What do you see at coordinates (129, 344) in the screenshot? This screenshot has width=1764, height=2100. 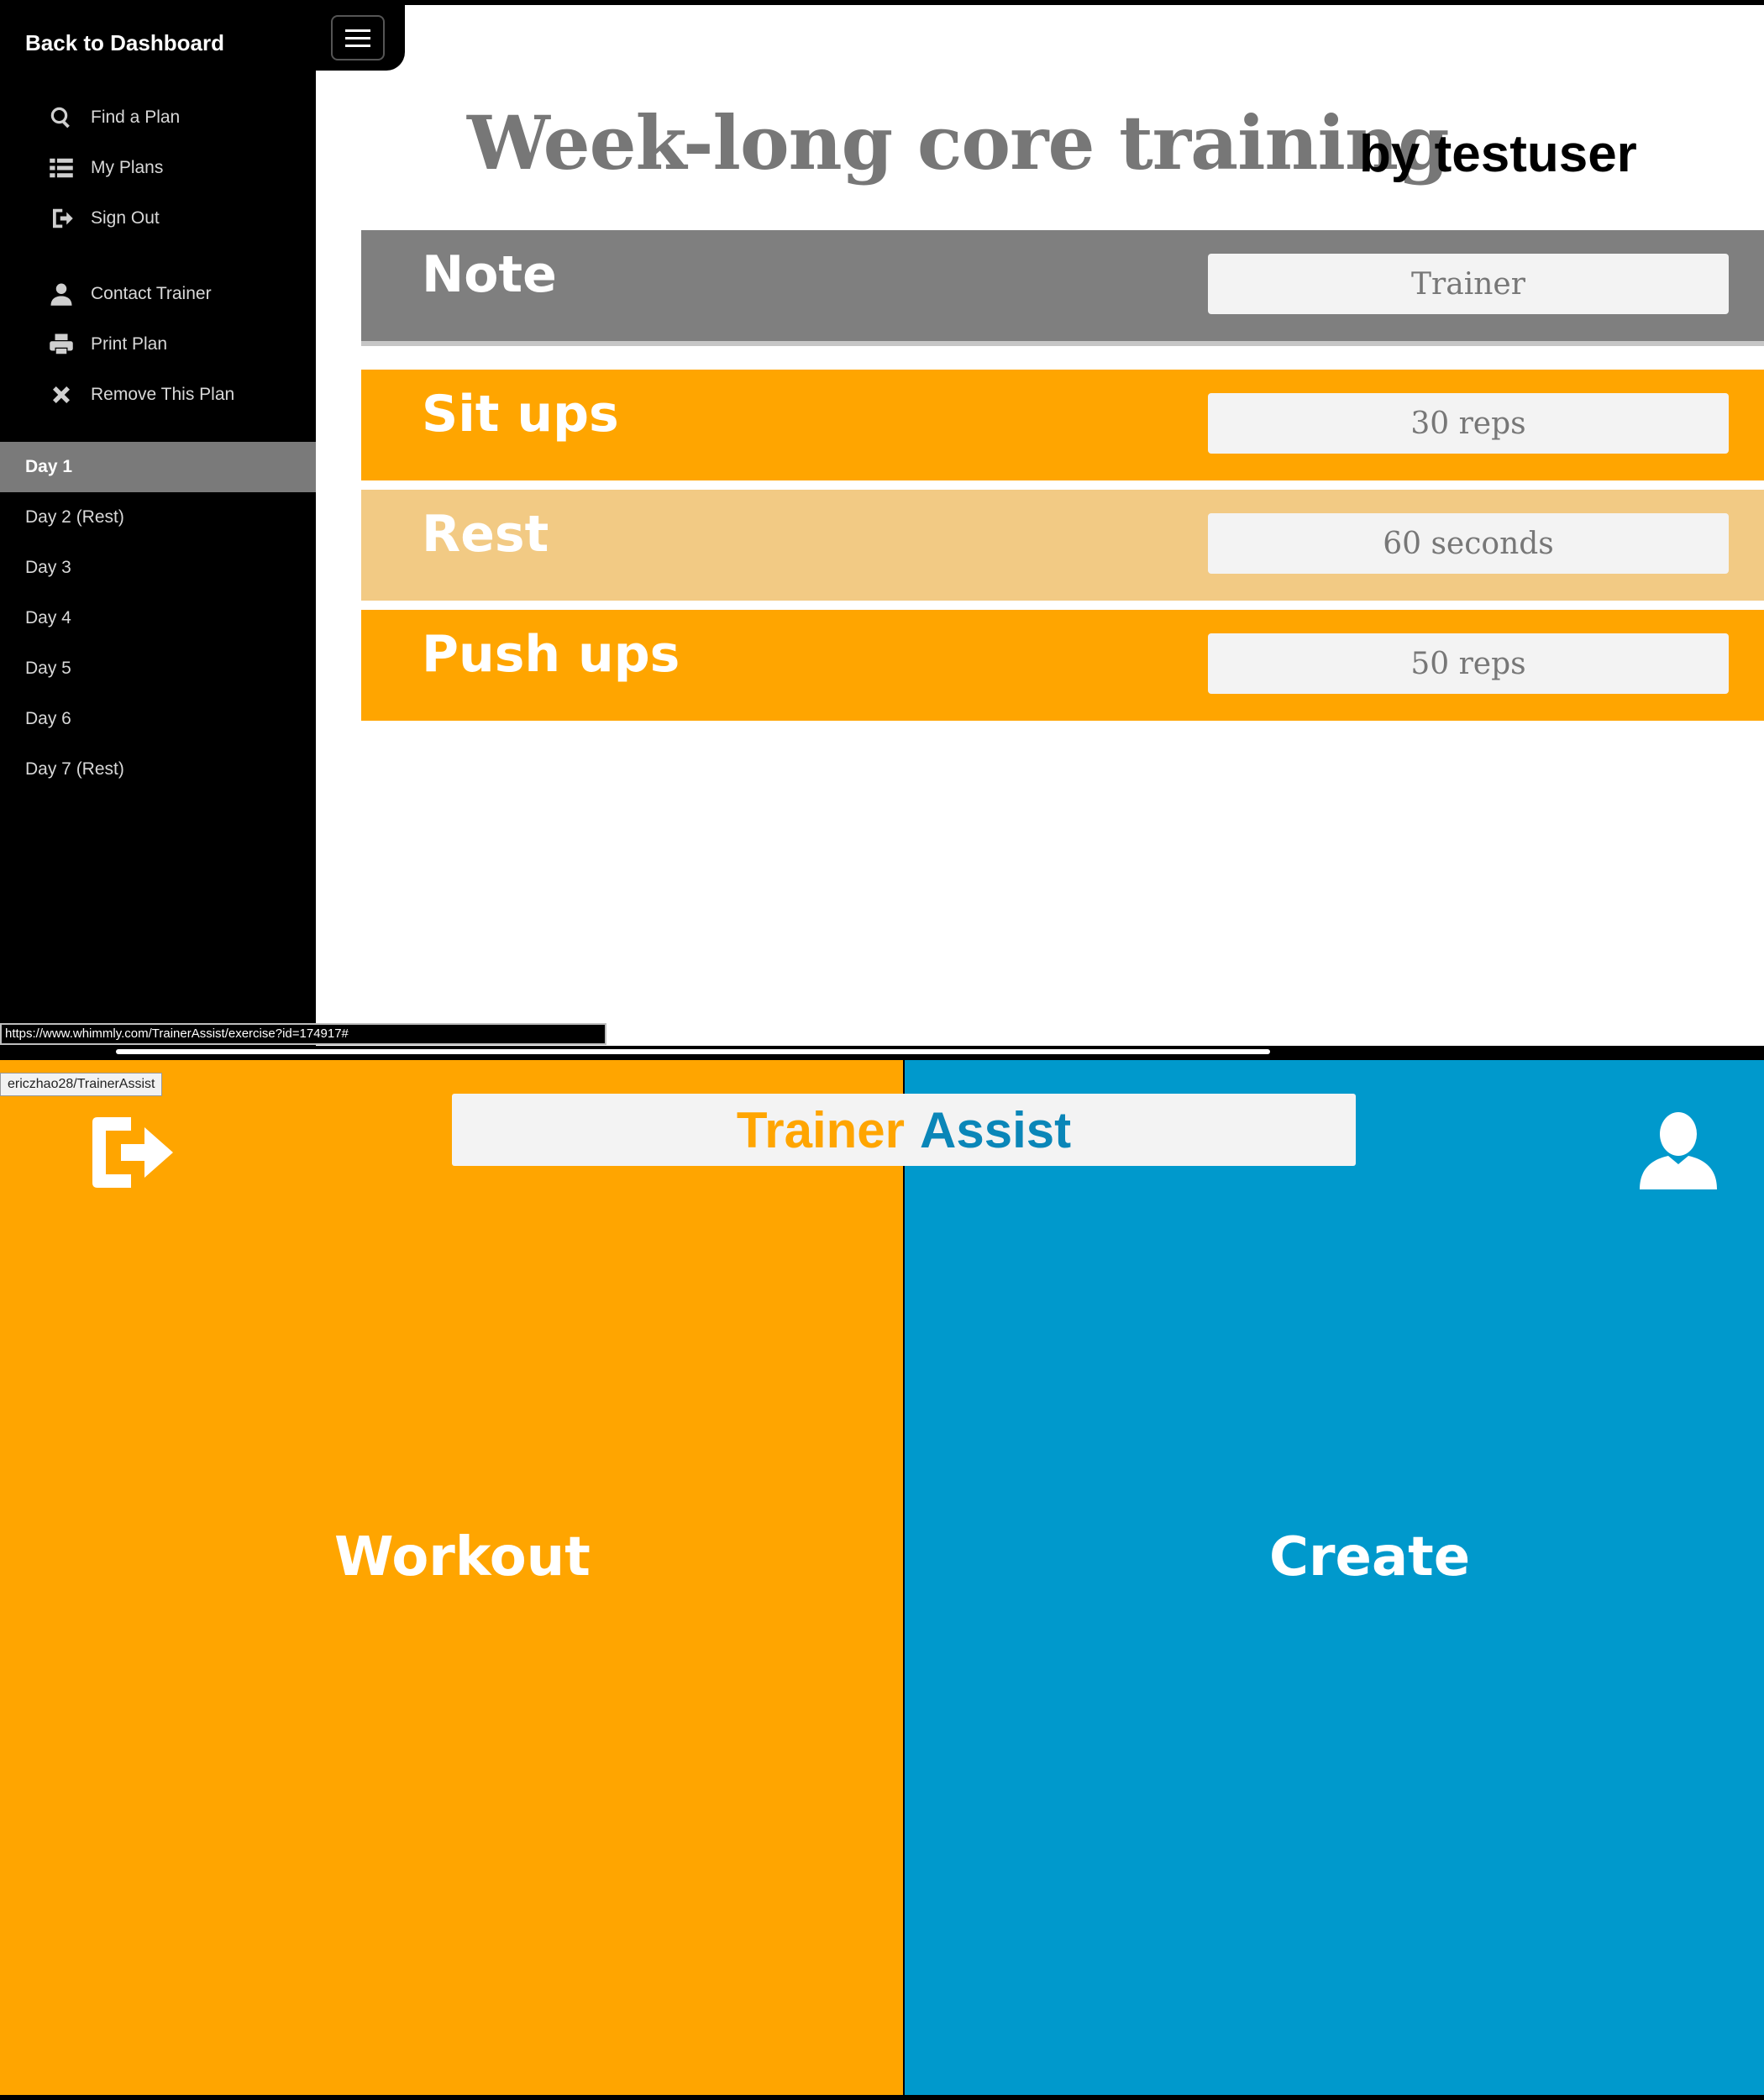 I see `menu-item-label: Print Plan` at bounding box center [129, 344].